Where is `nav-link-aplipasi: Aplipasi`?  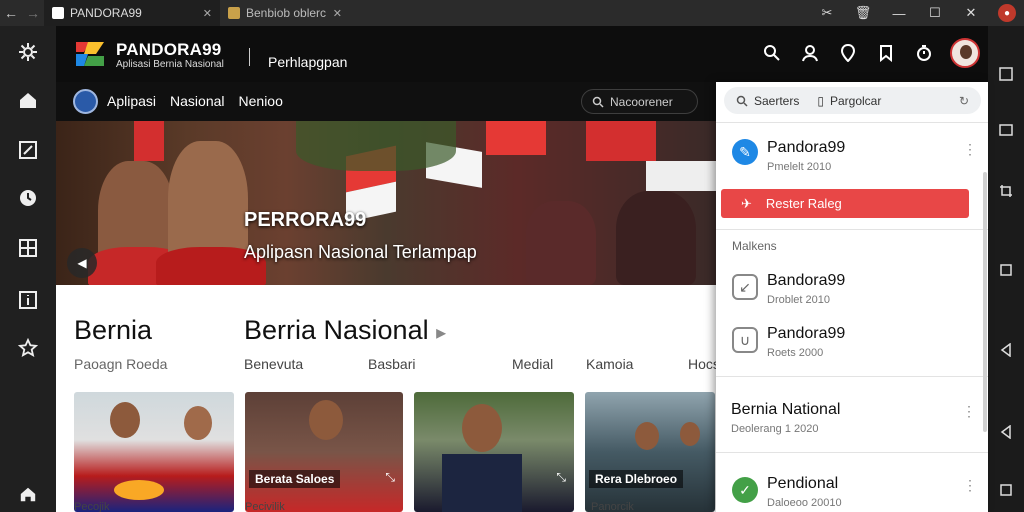
nav-link-aplipasi: Aplipasi is located at coordinates (131, 101).